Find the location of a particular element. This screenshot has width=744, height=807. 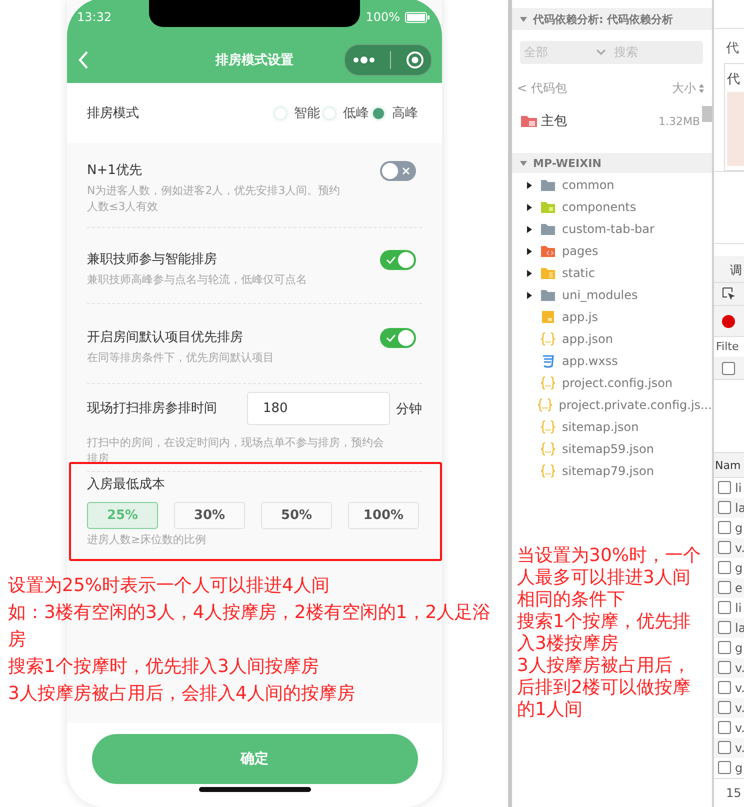

mode-label: 排房模式 is located at coordinates (113, 113).